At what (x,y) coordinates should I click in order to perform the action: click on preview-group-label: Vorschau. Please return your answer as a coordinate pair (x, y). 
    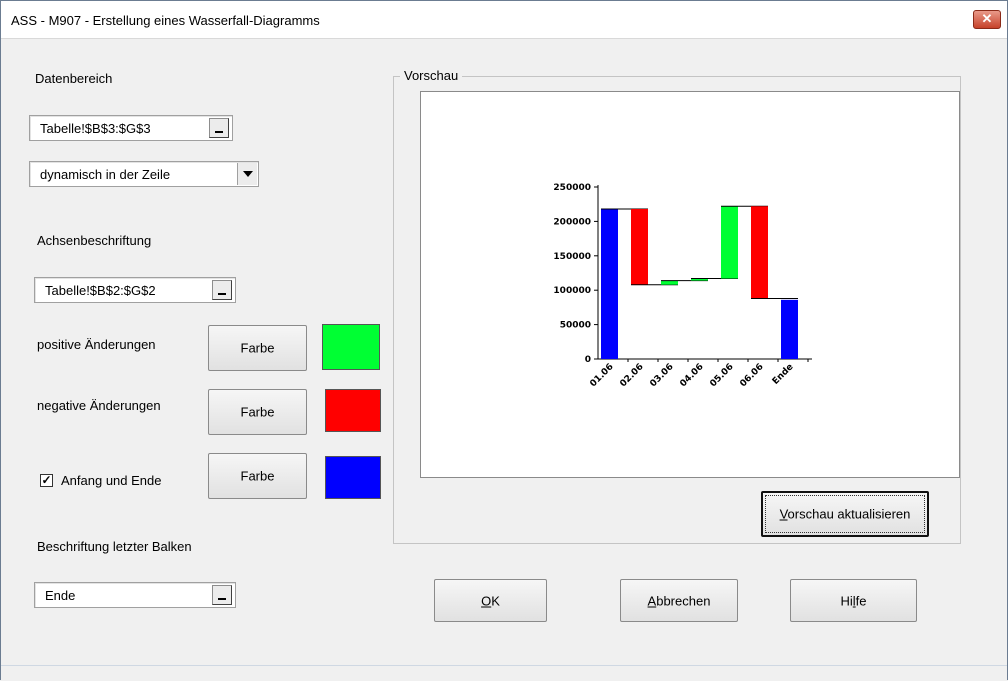
    Looking at the image, I should click on (431, 75).